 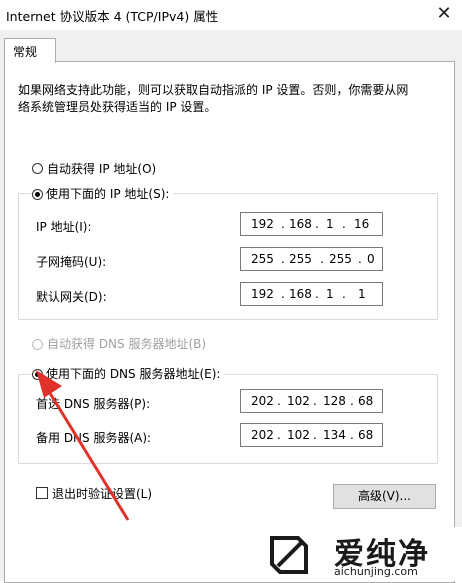 I want to click on red-arrow-annotation, so click(x=83, y=445).